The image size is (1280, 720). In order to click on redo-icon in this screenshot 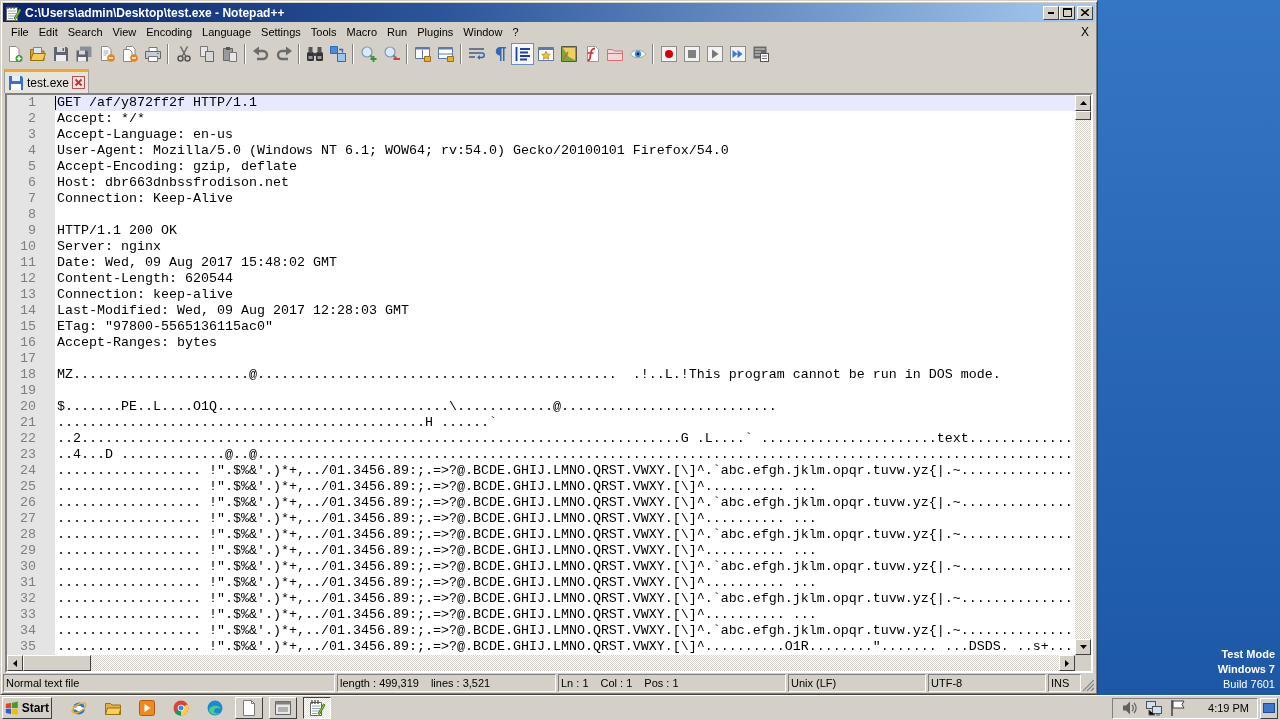, I will do `click(283, 53)`.